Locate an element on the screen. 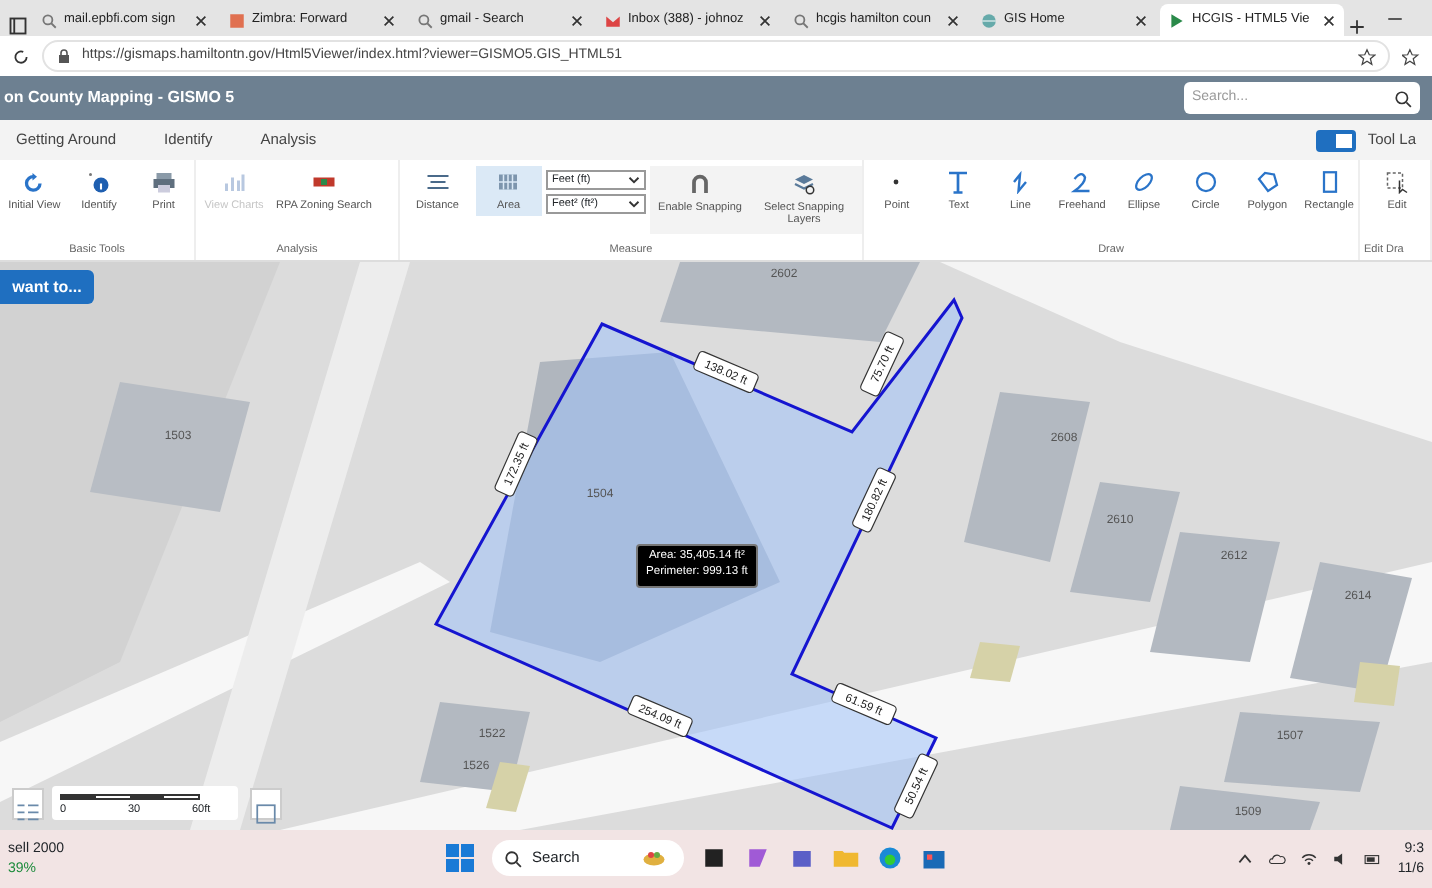  reload-icon is located at coordinates (21, 56).